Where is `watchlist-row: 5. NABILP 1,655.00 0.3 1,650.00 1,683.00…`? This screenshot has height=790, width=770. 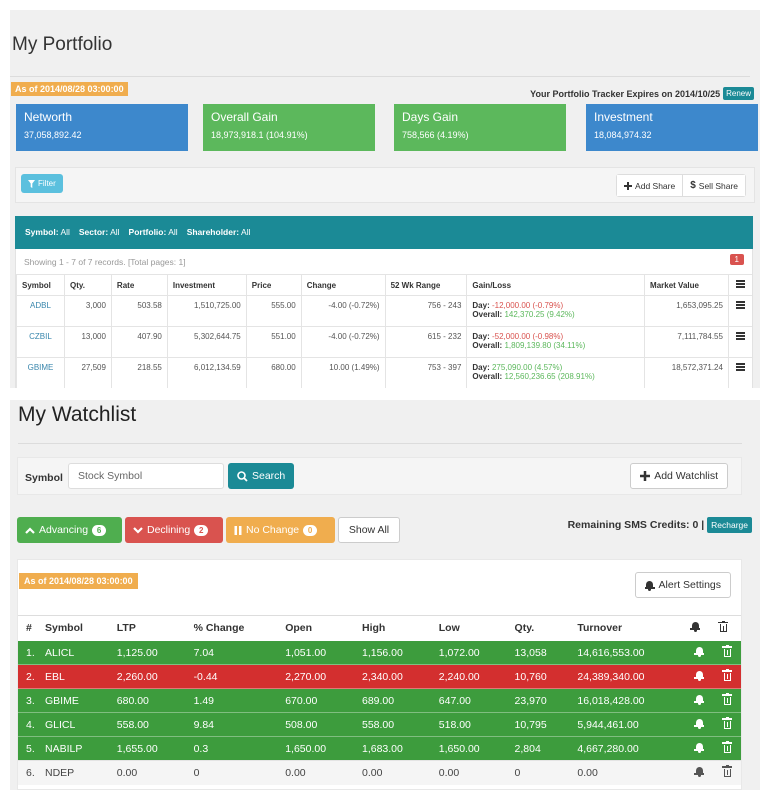
watchlist-row: 5. NABILP 1,655.00 0.3 1,650.00 1,683.00… is located at coordinates (379, 748).